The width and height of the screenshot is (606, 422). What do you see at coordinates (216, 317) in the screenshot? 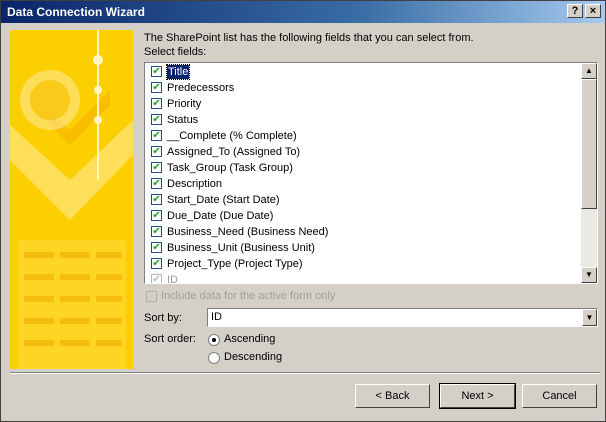
I see `sort-by-value: ID` at bounding box center [216, 317].